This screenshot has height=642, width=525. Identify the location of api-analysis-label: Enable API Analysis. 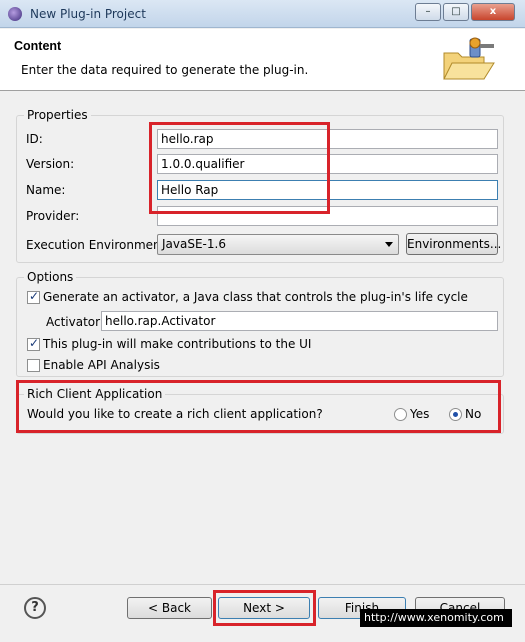
(101, 365).